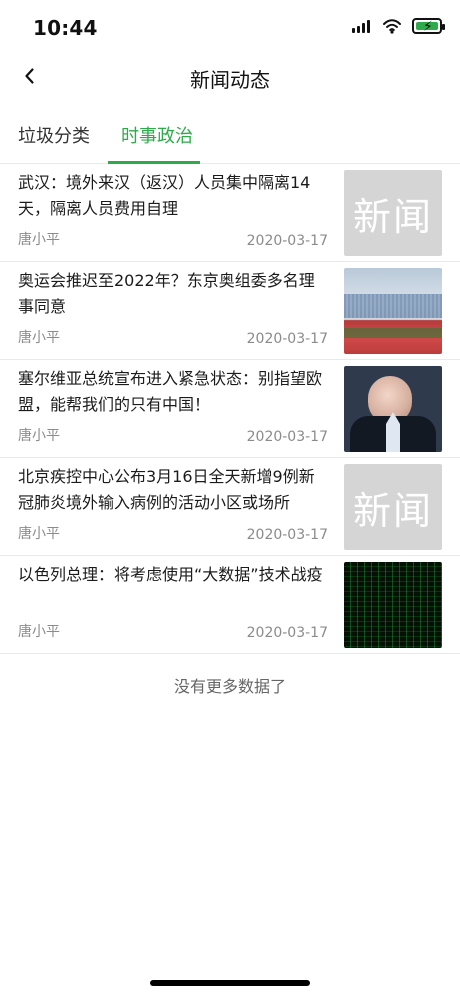 The image size is (460, 996). Describe the element at coordinates (164, 195) in the screenshot. I see `news-headline: 武汉：境外来汉（返汉）人员集中隔离14天，隔离人员费用自理` at that location.